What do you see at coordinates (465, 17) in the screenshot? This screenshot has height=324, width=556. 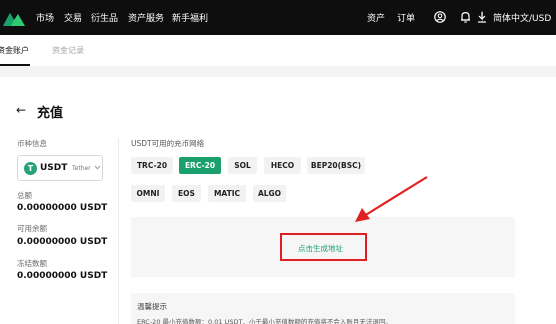 I see `bell-icon` at bounding box center [465, 17].